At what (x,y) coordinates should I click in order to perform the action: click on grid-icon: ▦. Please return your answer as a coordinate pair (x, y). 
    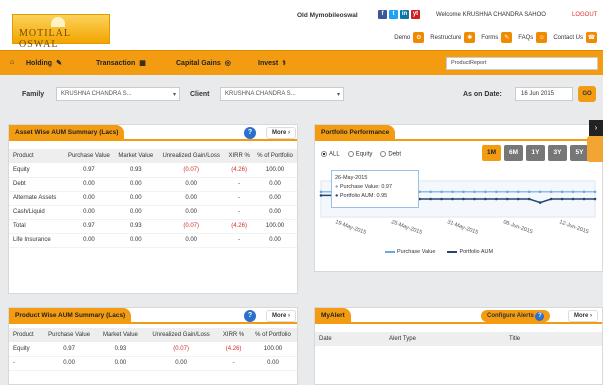
    Looking at the image, I should click on (142, 63).